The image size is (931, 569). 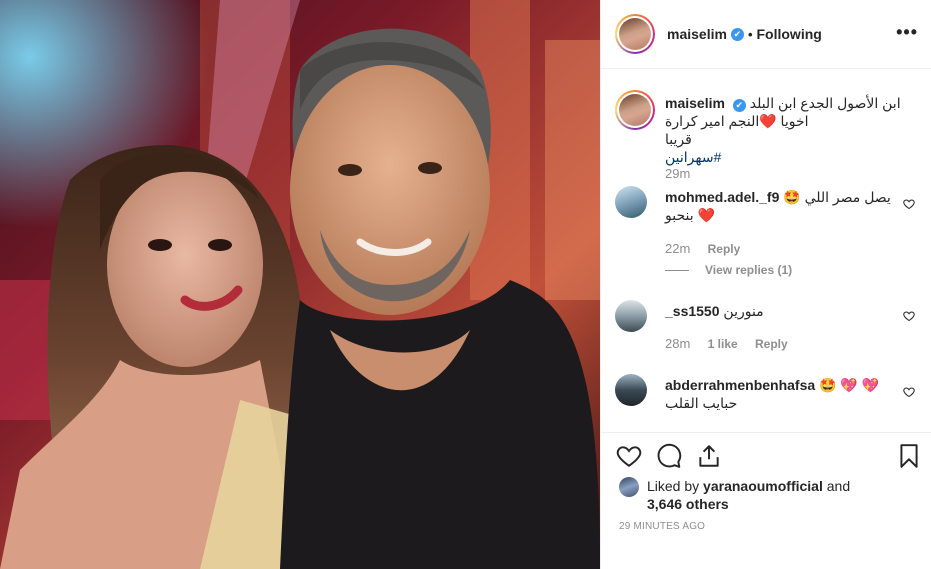 What do you see at coordinates (779, 206) in the screenshot?
I see `comment-text: mohmed.adel._f9 يصل مصر اللي 🤩 ❤️ بنحبو` at bounding box center [779, 206].